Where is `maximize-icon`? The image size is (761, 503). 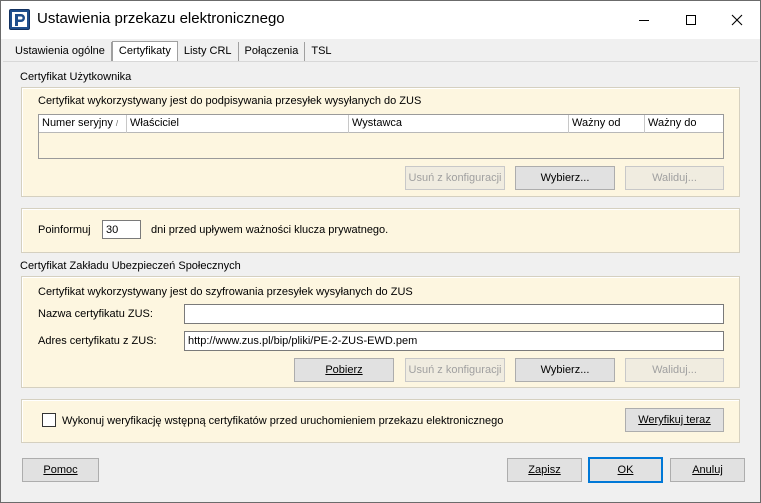
maximize-icon is located at coordinates (691, 20).